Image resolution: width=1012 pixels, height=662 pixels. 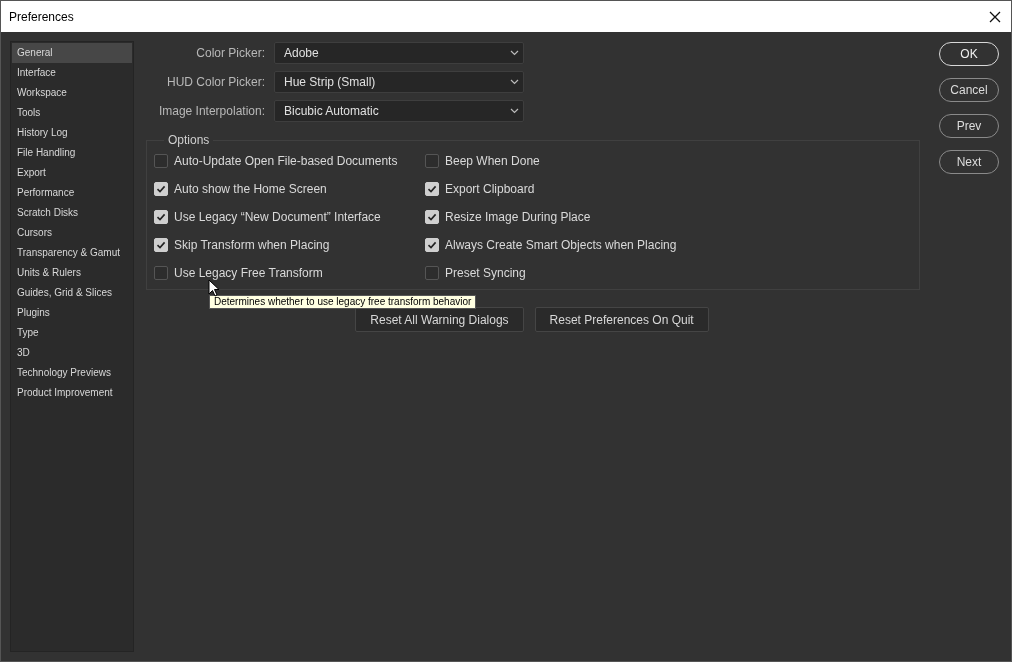 I want to click on group-title: Options, so click(x=189, y=140).